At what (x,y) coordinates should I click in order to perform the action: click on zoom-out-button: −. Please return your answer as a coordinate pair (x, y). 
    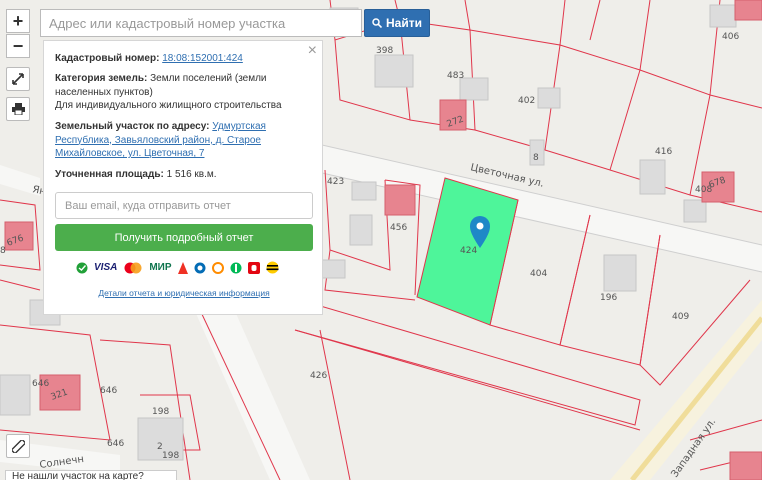
    Looking at the image, I should click on (18, 46).